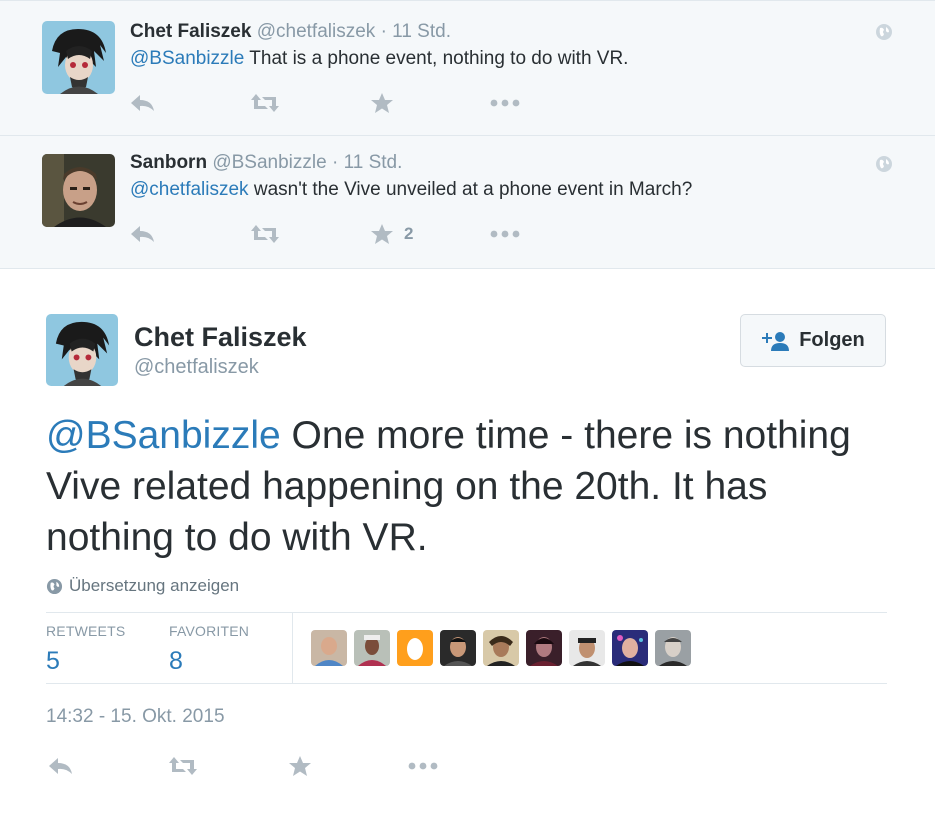 The image size is (935, 825). Describe the element at coordinates (53, 661) in the screenshot. I see `retweets-count: 5` at that location.